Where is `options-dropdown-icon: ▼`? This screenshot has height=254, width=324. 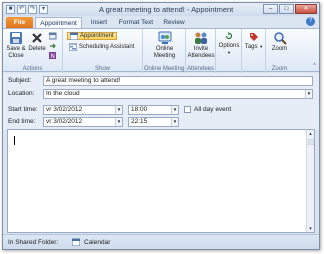 options-dropdown-icon: ▼ is located at coordinates (229, 52).